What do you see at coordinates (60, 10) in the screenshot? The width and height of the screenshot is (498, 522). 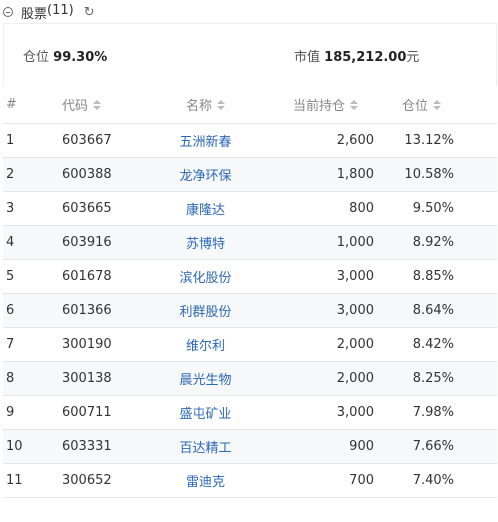 I see `section-title-count: (11)` at bounding box center [60, 10].